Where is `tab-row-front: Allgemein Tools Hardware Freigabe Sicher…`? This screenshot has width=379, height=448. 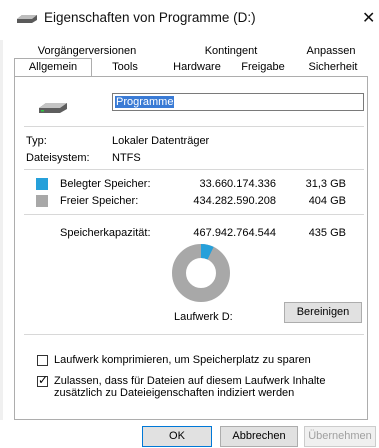
tab-row-front: Allgemein Tools Hardware Freigabe Sicher… is located at coordinates (190, 68).